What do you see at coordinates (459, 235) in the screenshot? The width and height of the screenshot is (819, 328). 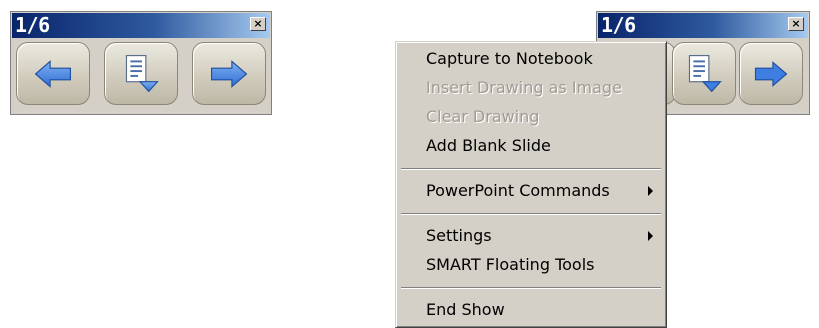 I see `menu-item-label: Settings` at bounding box center [459, 235].